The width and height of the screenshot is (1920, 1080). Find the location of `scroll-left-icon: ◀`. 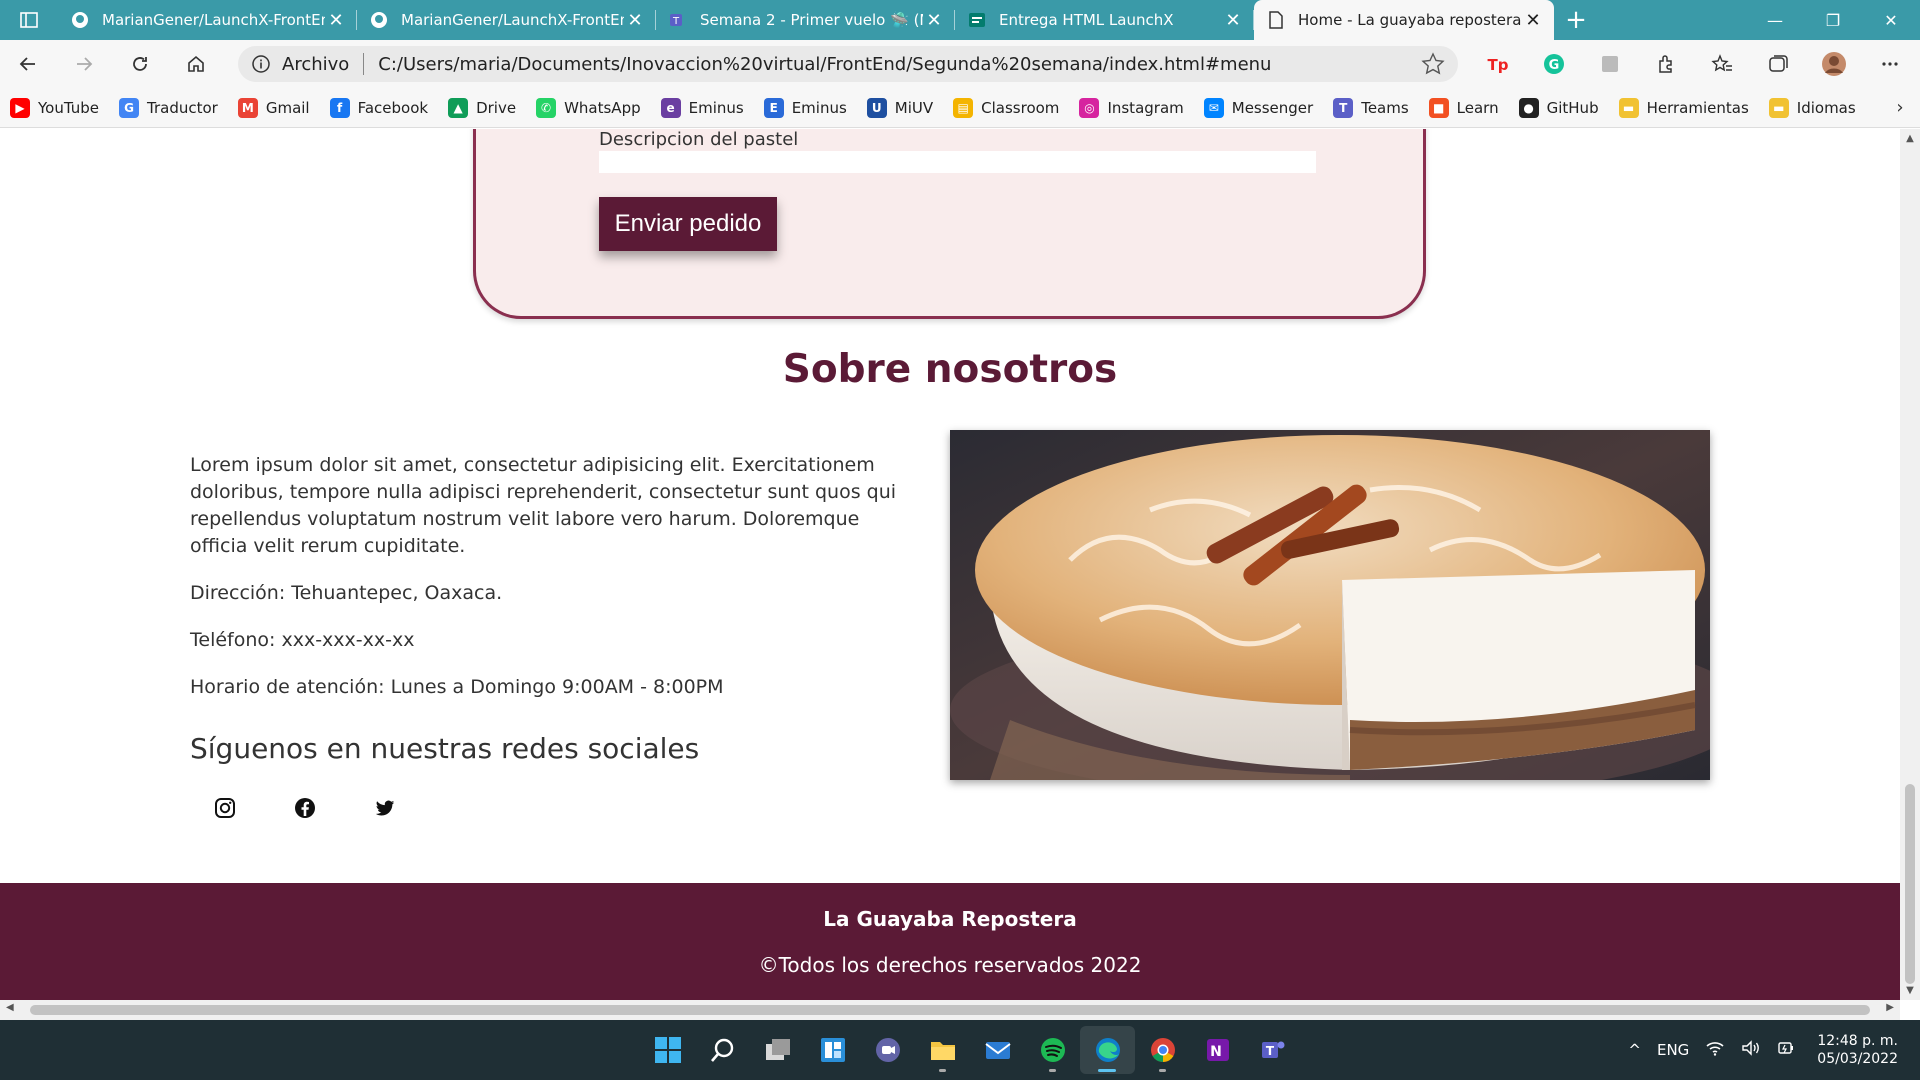

scroll-left-icon: ◀ is located at coordinates (10, 1007).